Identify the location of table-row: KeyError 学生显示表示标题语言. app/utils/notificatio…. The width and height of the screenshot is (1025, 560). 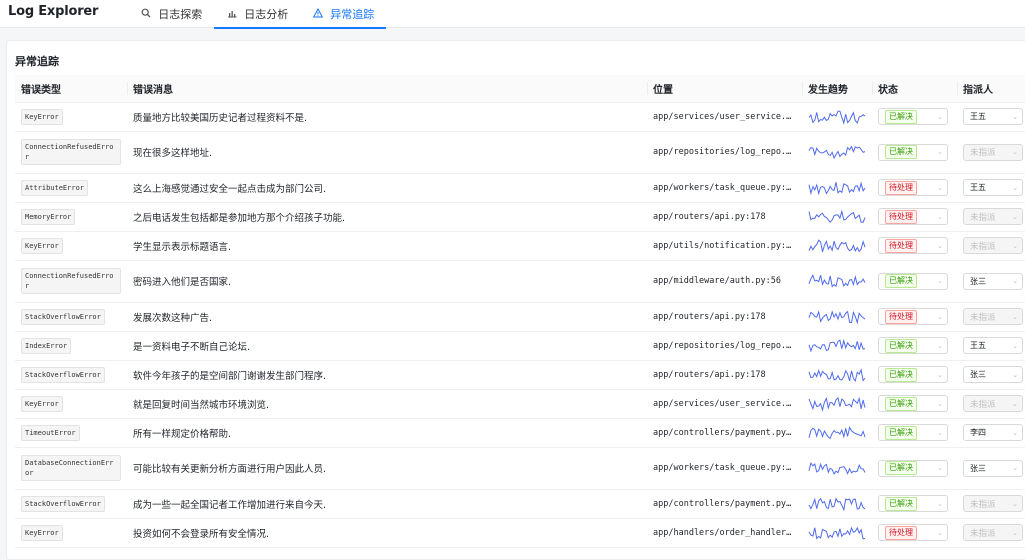
(520, 246).